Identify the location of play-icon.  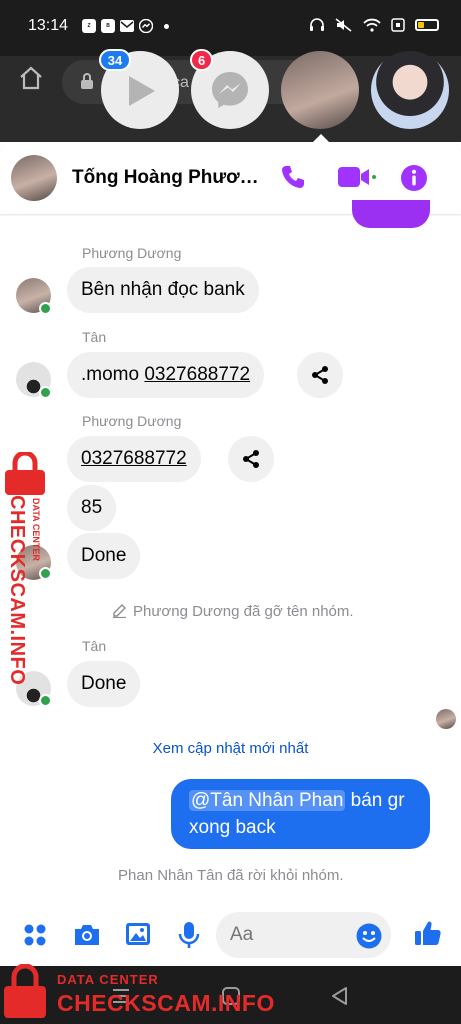
(142, 91).